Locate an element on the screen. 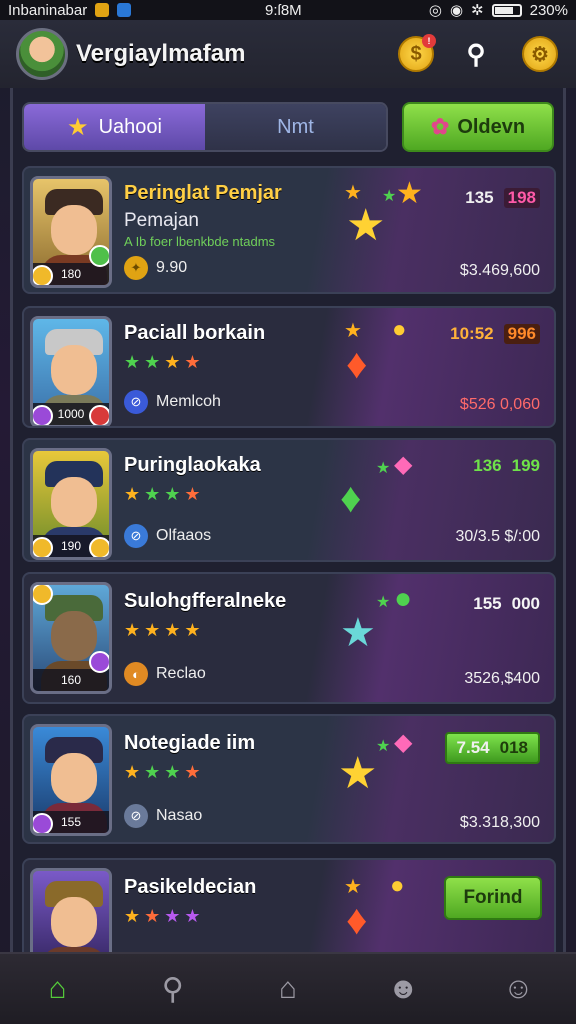 This screenshot has width=576, height=1024. profile-icon: ☺ is located at coordinates (518, 988).